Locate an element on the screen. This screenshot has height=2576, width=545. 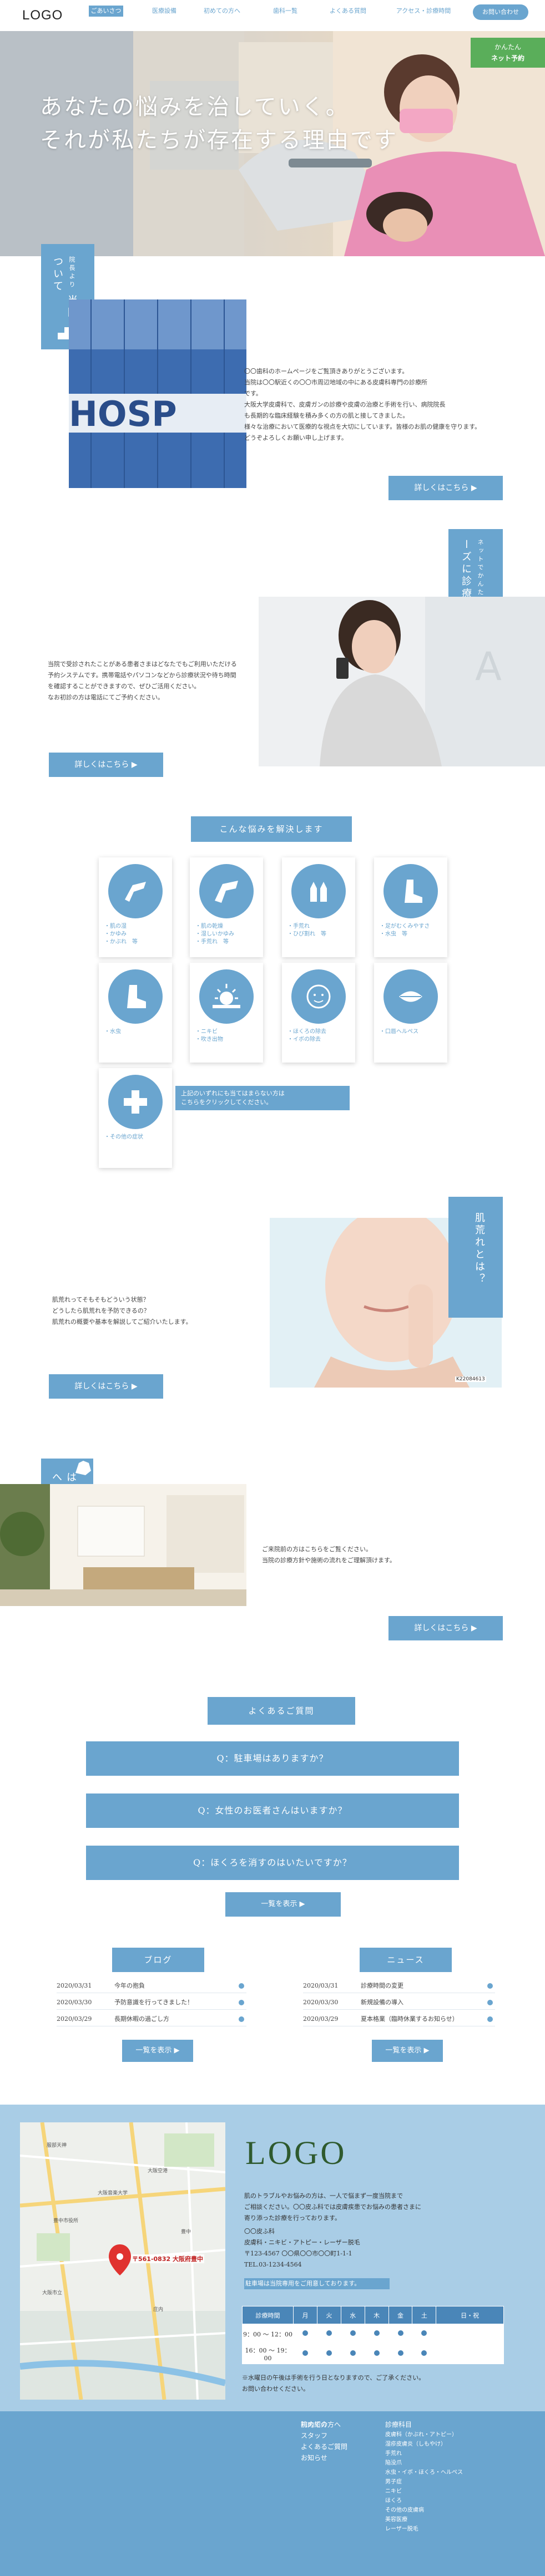
footer-department-link: レーザー脱毛 is located at coordinates (451, 2529).